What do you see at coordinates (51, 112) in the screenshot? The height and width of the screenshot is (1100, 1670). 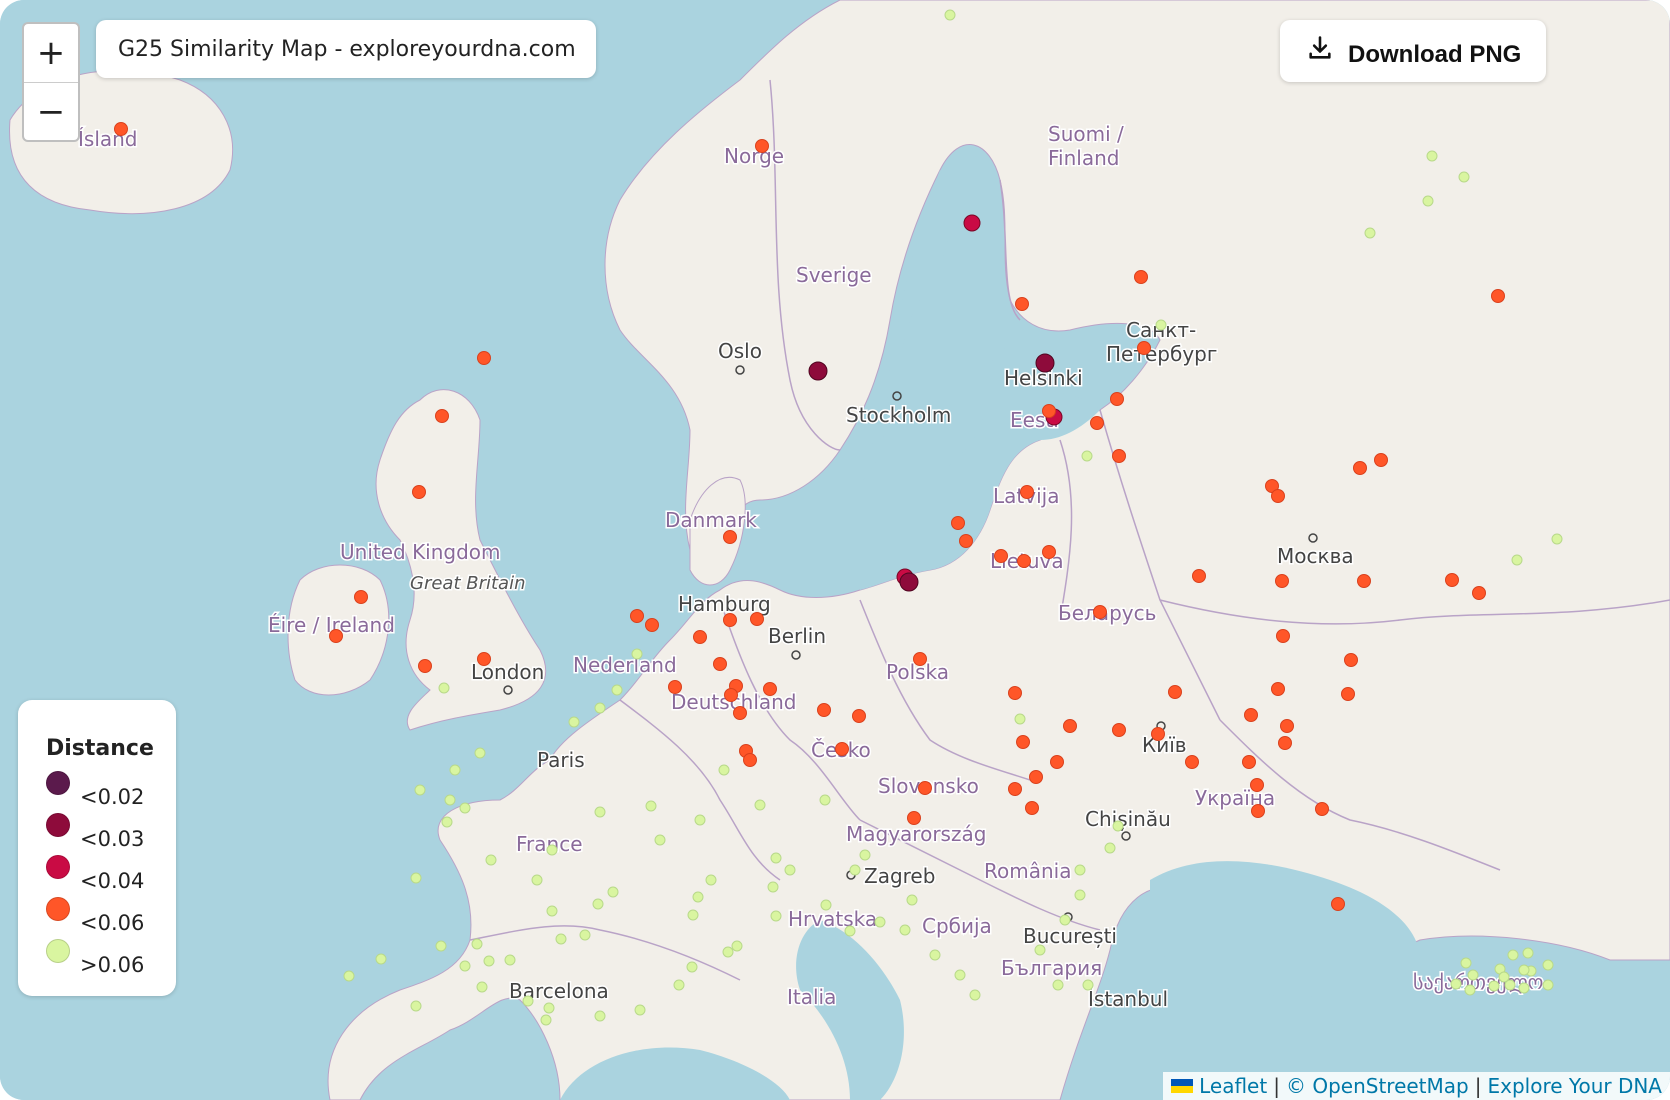 I see `zoom-out-button: −` at bounding box center [51, 112].